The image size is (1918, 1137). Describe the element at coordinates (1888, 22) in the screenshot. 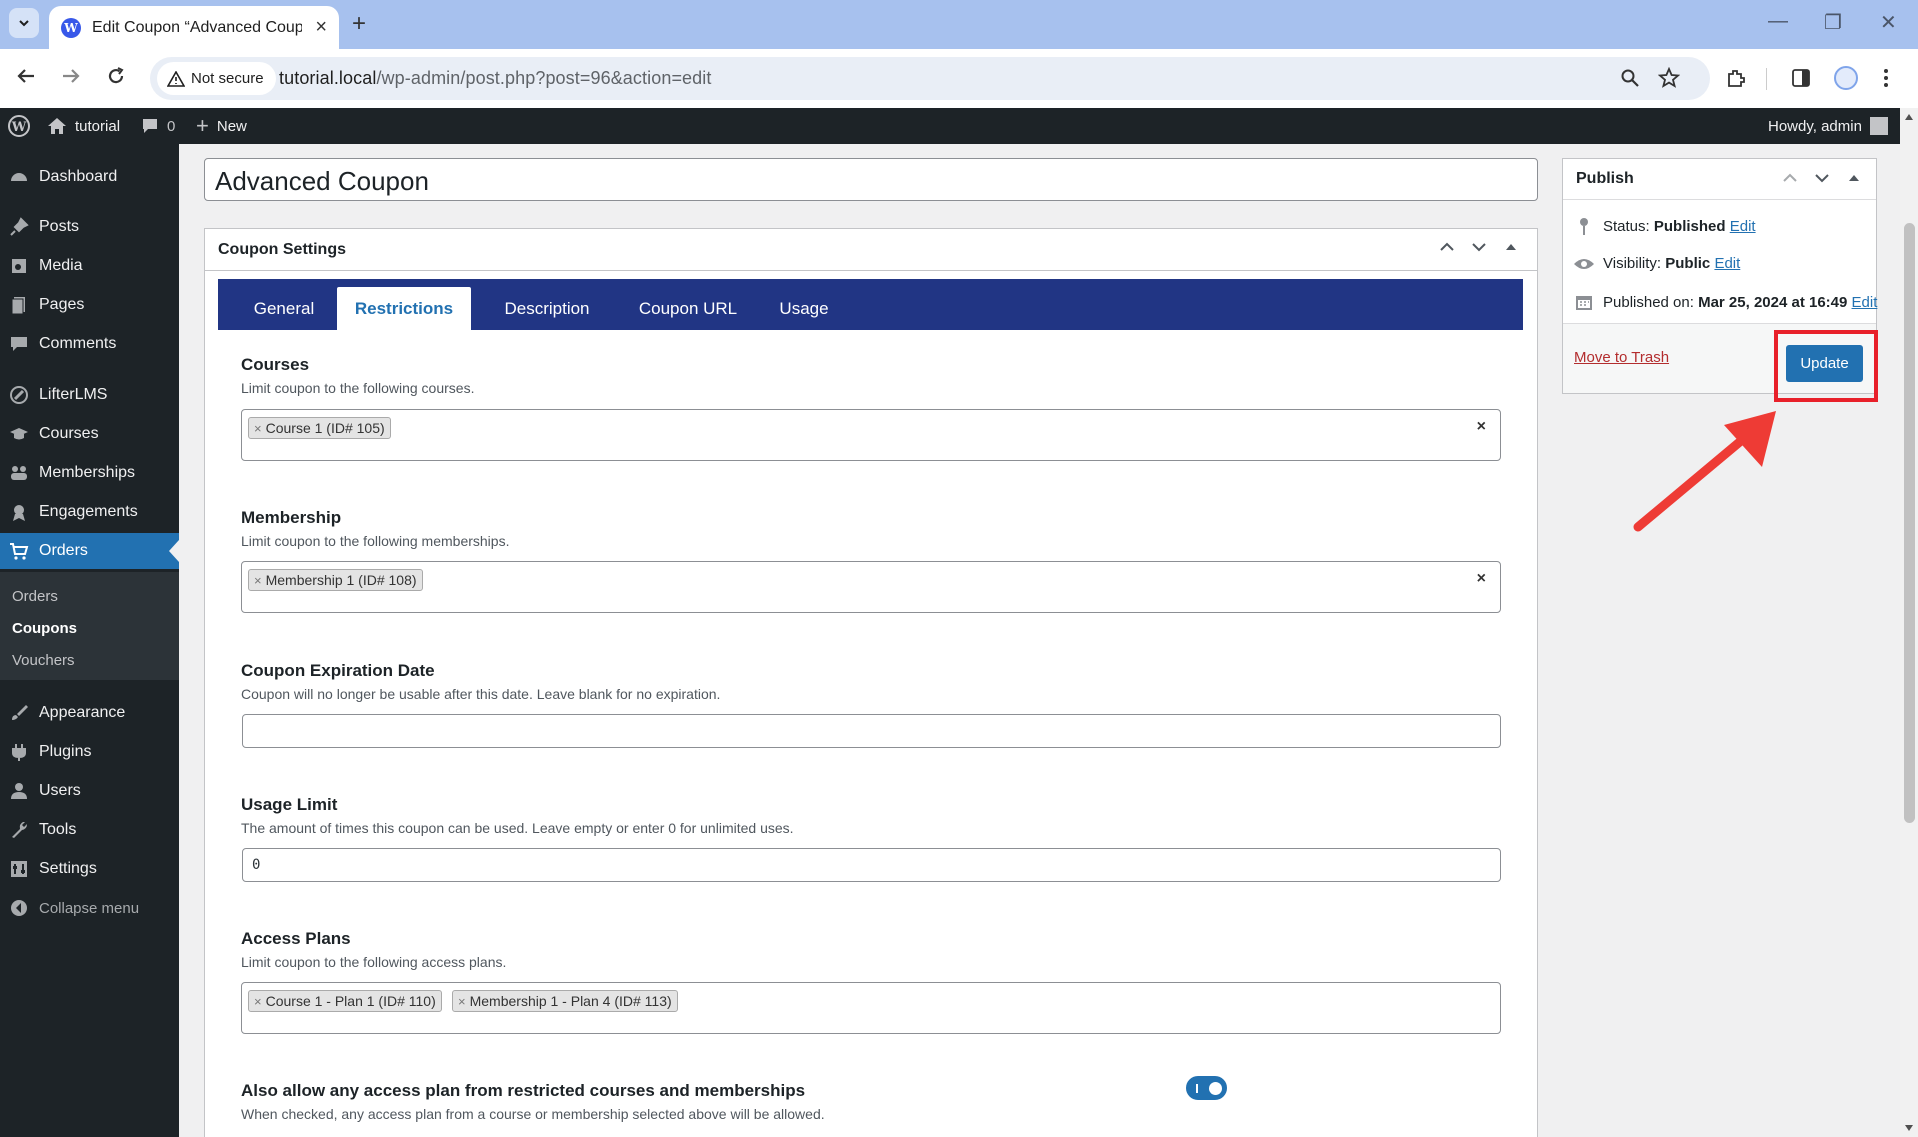

I see `close-window-icon: ✕` at that location.